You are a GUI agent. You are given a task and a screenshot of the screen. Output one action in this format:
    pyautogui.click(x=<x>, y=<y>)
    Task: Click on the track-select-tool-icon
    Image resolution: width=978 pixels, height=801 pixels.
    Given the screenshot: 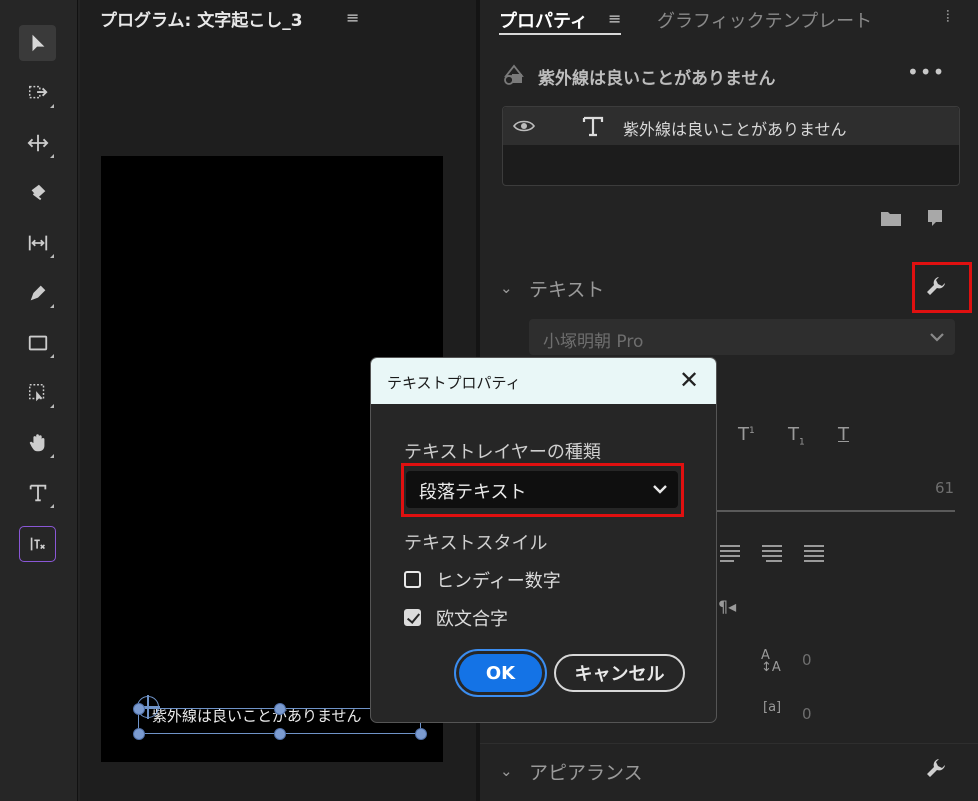 What is the action you would take?
    pyautogui.click(x=37, y=93)
    